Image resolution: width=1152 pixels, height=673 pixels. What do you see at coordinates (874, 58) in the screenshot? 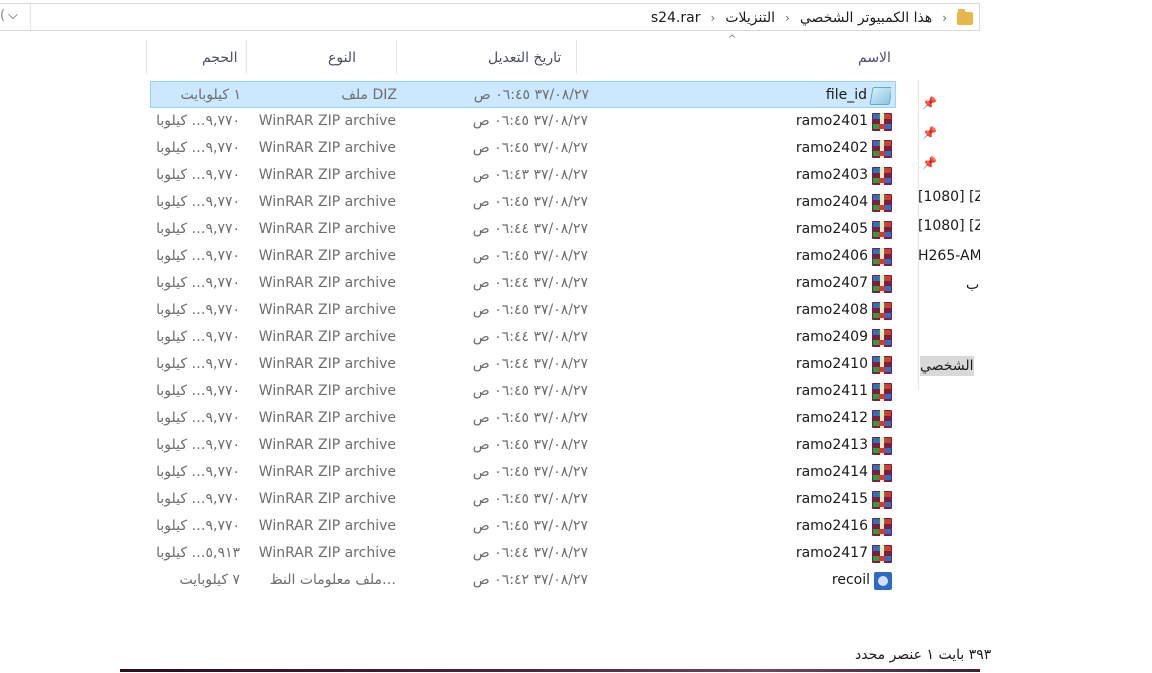
I see `column-header-name: الاسم` at bounding box center [874, 58].